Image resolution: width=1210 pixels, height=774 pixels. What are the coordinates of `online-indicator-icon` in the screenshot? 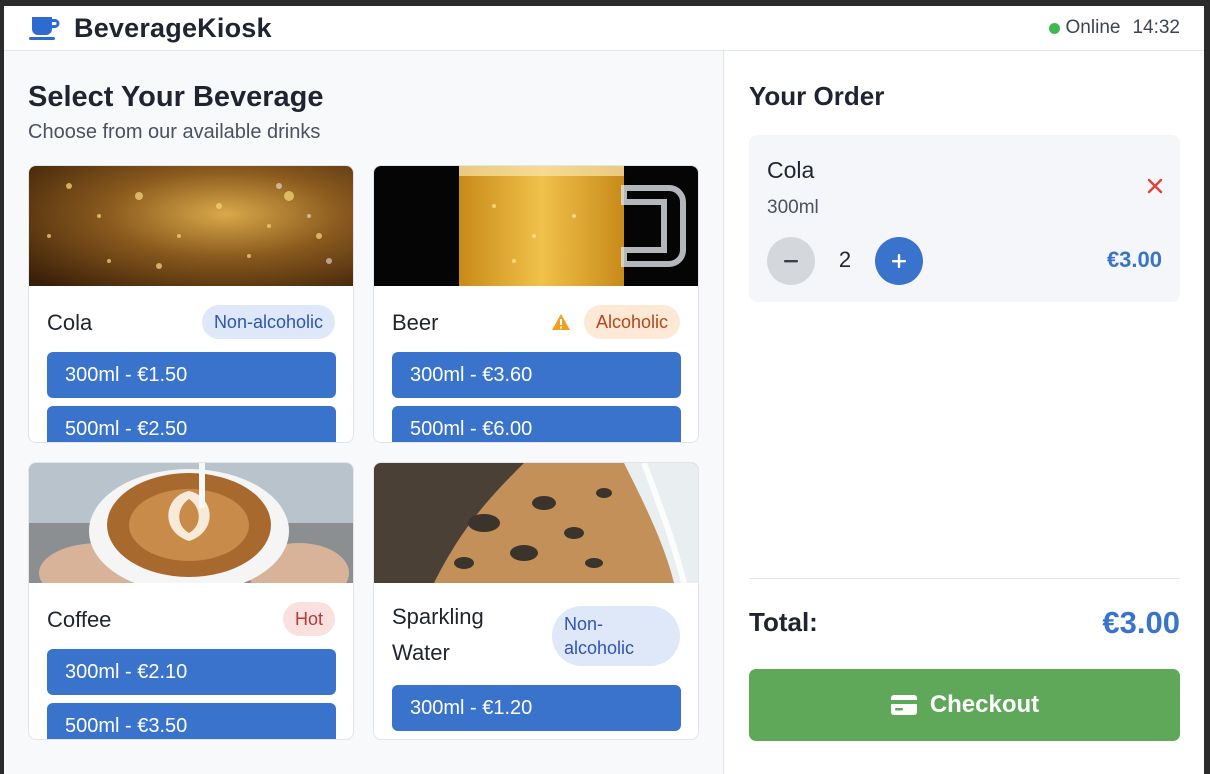 It's located at (1054, 28).